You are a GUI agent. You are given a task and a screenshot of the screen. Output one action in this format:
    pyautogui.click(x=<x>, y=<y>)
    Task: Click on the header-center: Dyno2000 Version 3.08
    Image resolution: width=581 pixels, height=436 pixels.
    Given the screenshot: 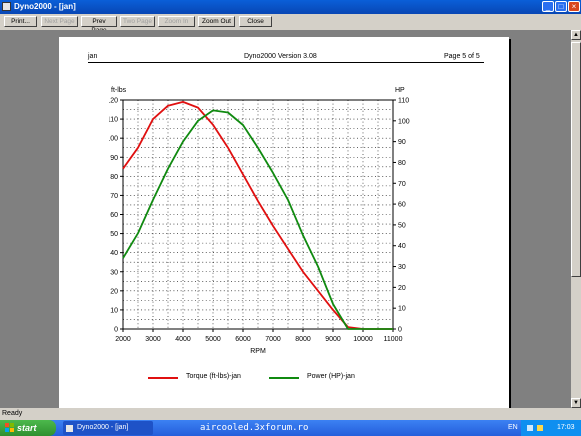 What is the action you would take?
    pyautogui.click(x=280, y=56)
    